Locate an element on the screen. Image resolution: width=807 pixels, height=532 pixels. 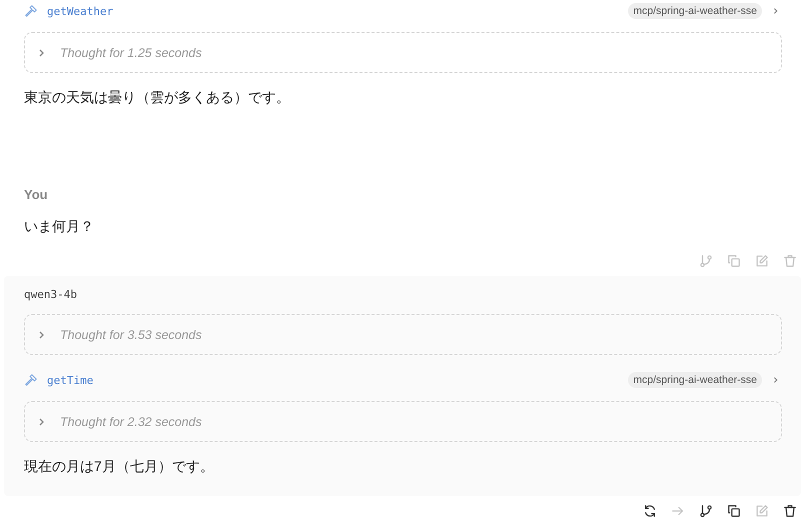
tool-name: getWeather is located at coordinates (80, 11).